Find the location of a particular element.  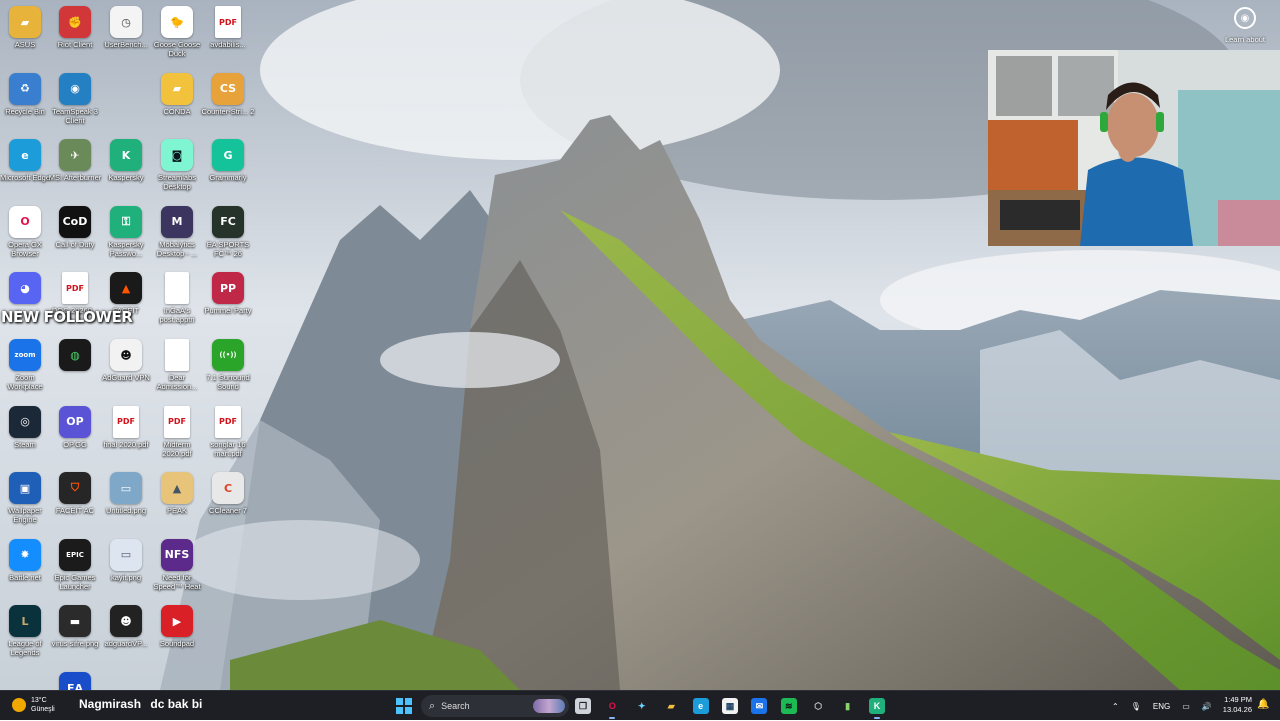

desktop-item-label: Epic Games Launcher is located at coordinates (75, 581).